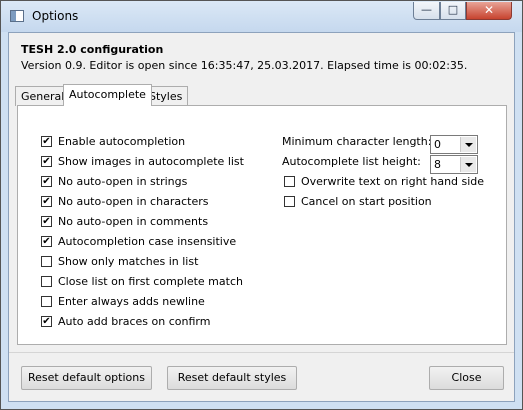 The height and width of the screenshot is (410, 523). I want to click on checkbox-label: Enter always adds newline, so click(131, 301).